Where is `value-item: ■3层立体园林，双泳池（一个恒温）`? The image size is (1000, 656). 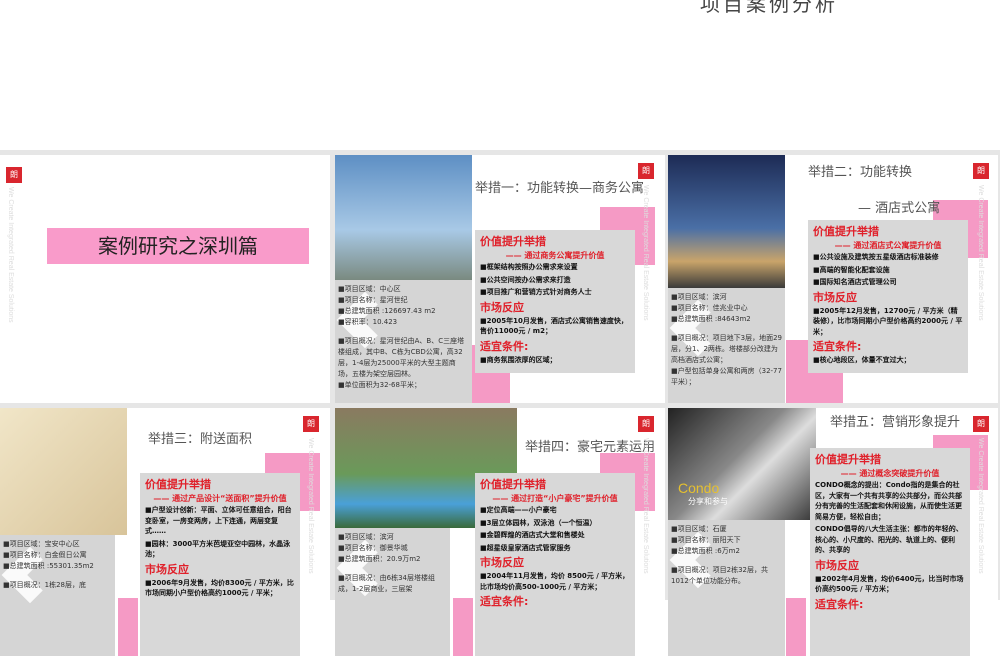 value-item: ■3层立体园林，双泳池（一个恒温） is located at coordinates (538, 522).